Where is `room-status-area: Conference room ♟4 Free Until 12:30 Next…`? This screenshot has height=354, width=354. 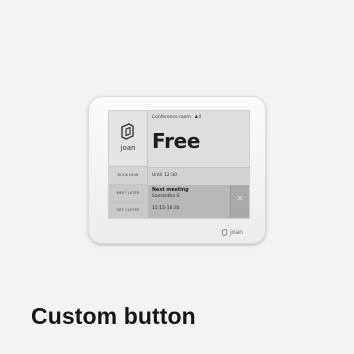
room-status-area: Conference room ♟4 Free Until 12:30 Next… is located at coordinates (198, 164).